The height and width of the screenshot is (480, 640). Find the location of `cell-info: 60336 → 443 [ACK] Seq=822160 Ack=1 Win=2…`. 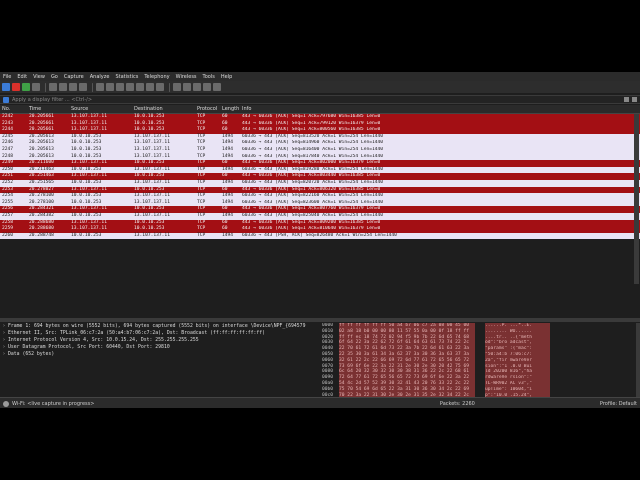

cell-info: 60336 → 443 [ACK] Seq=822160 Ack=1 Win=2… is located at coordinates (313, 196).